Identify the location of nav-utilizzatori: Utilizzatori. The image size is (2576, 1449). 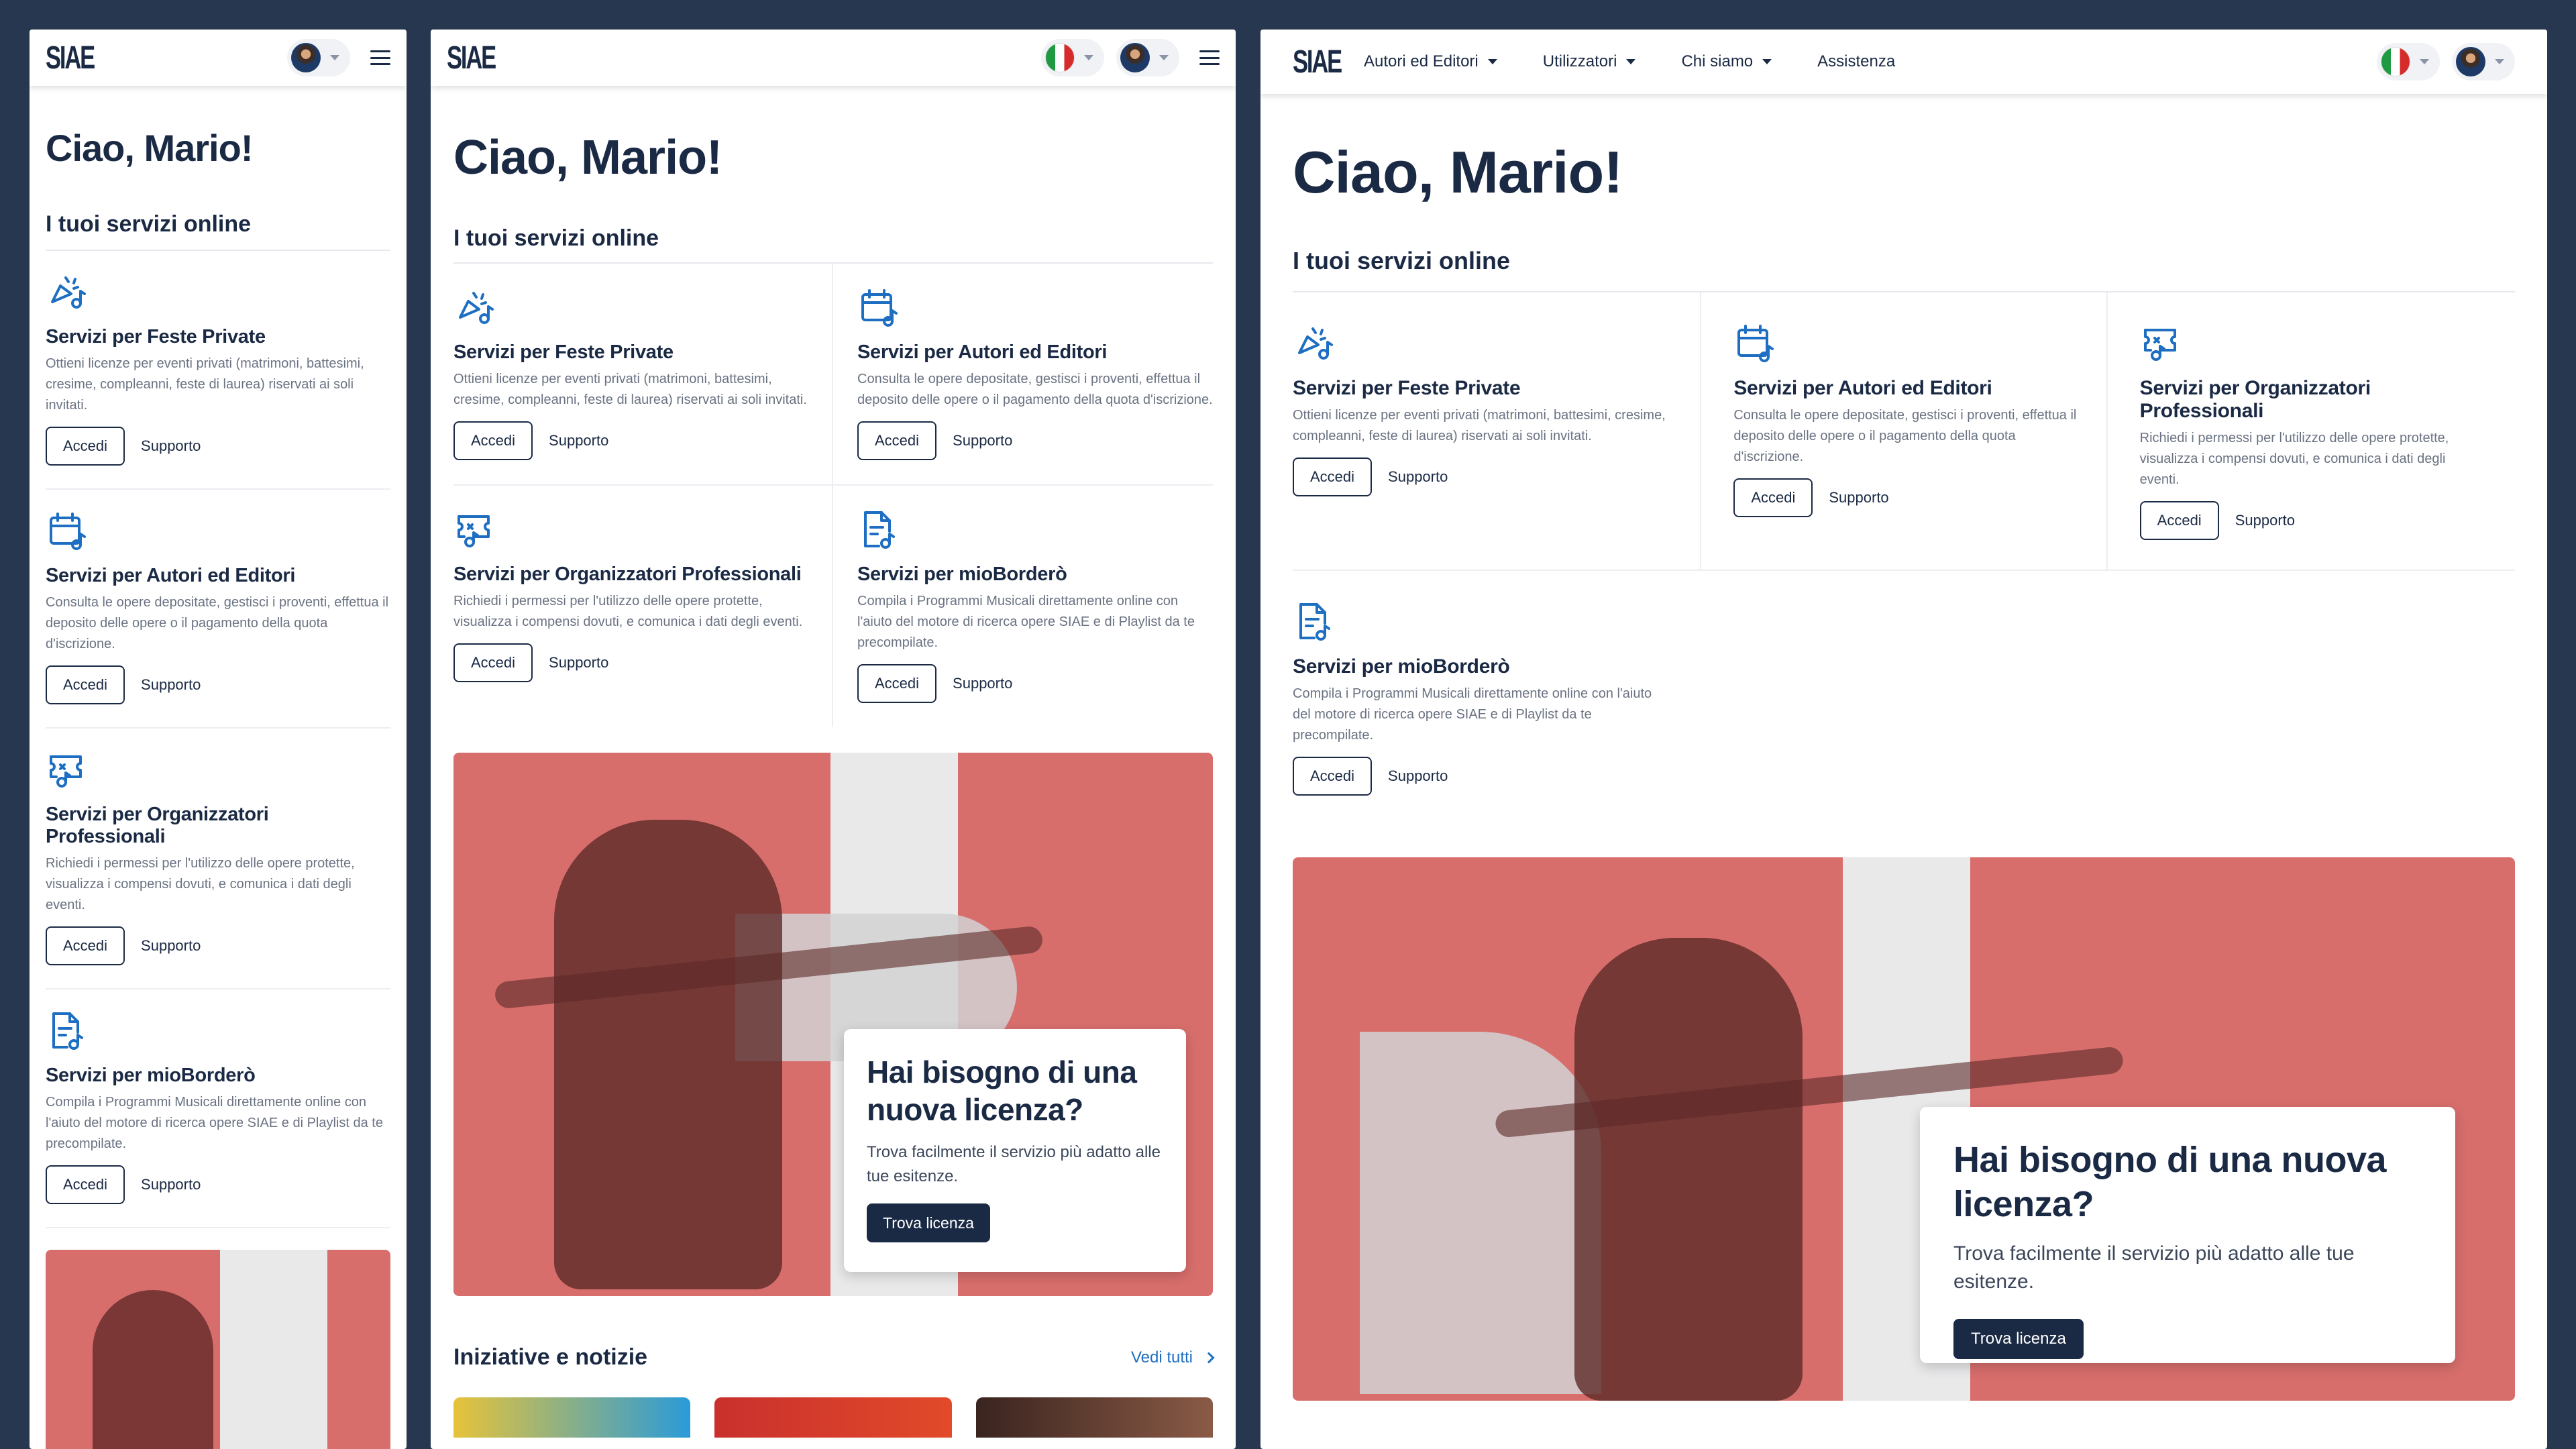
(1589, 61).